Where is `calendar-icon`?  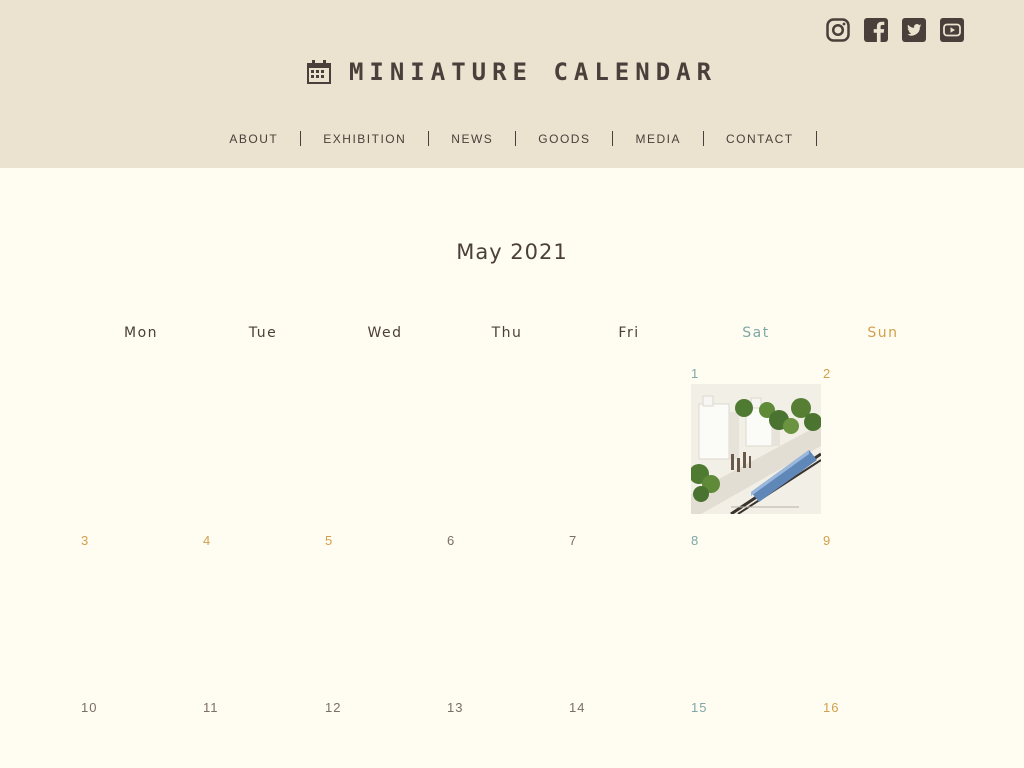
calendar-icon is located at coordinates (318, 72).